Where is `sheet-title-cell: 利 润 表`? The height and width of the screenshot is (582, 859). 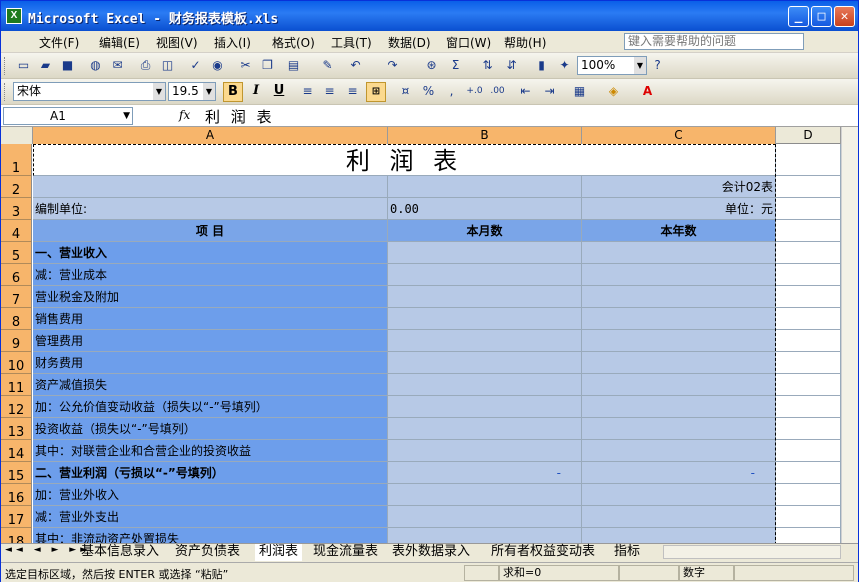
sheet-title-cell: 利 润 表 is located at coordinates (404, 160).